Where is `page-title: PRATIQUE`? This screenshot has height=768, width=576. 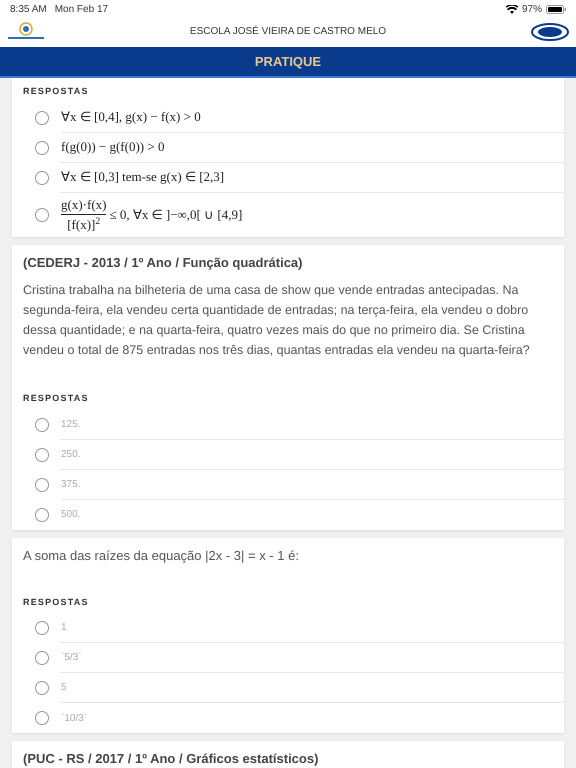 page-title: PRATIQUE is located at coordinates (288, 61).